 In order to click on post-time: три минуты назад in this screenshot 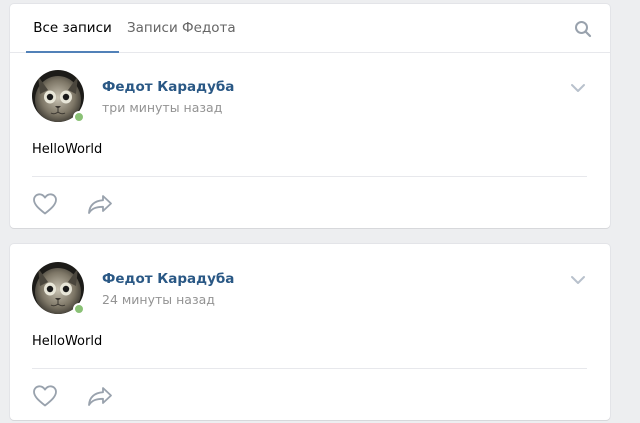, I will do `click(162, 107)`.